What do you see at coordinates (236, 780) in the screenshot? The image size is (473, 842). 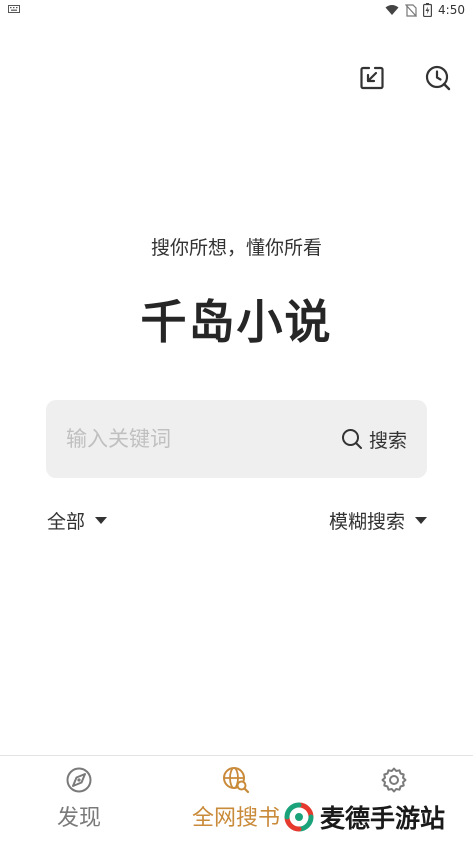 I see `globe-search-icon` at bounding box center [236, 780].